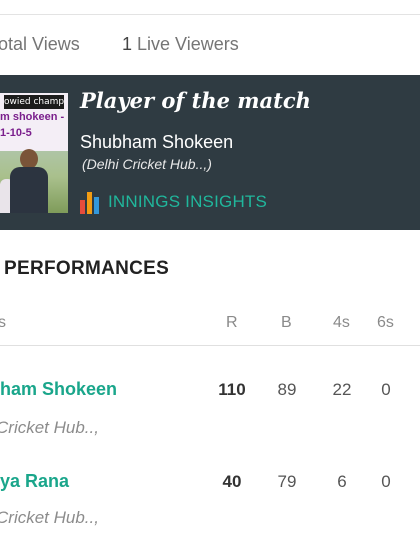 Image resolution: width=420 pixels, height=560 pixels. What do you see at coordinates (385, 323) in the screenshot?
I see `col-header-sixes: 6s` at bounding box center [385, 323].